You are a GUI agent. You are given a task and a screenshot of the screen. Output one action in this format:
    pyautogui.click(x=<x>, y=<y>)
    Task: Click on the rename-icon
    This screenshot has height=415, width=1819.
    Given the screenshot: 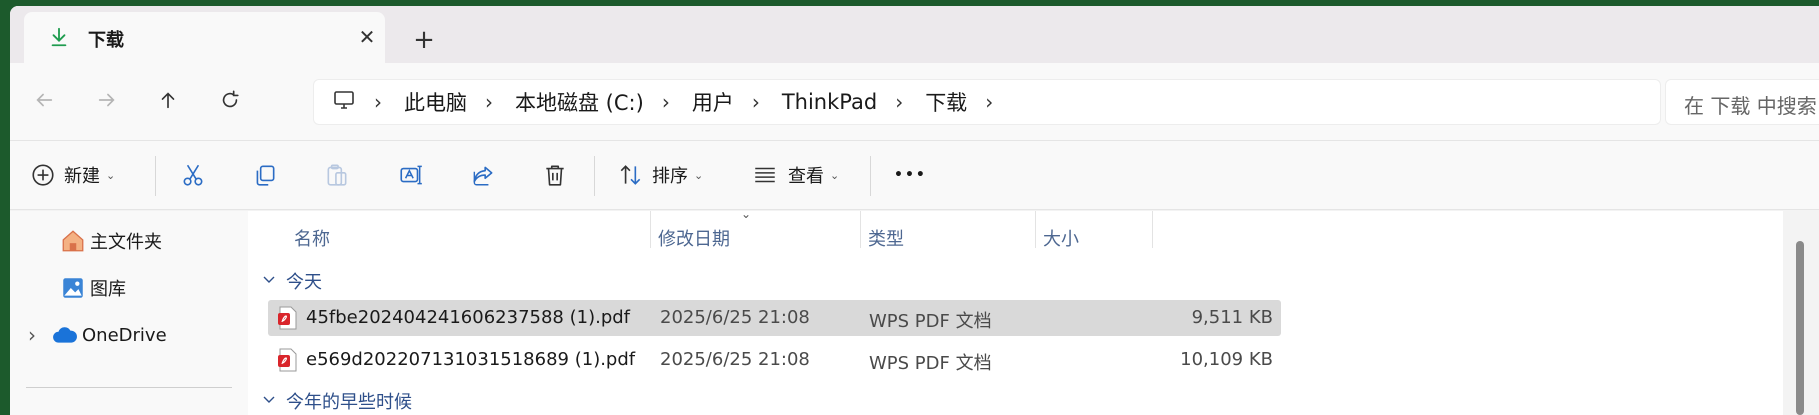 What is the action you would take?
    pyautogui.click(x=411, y=175)
    